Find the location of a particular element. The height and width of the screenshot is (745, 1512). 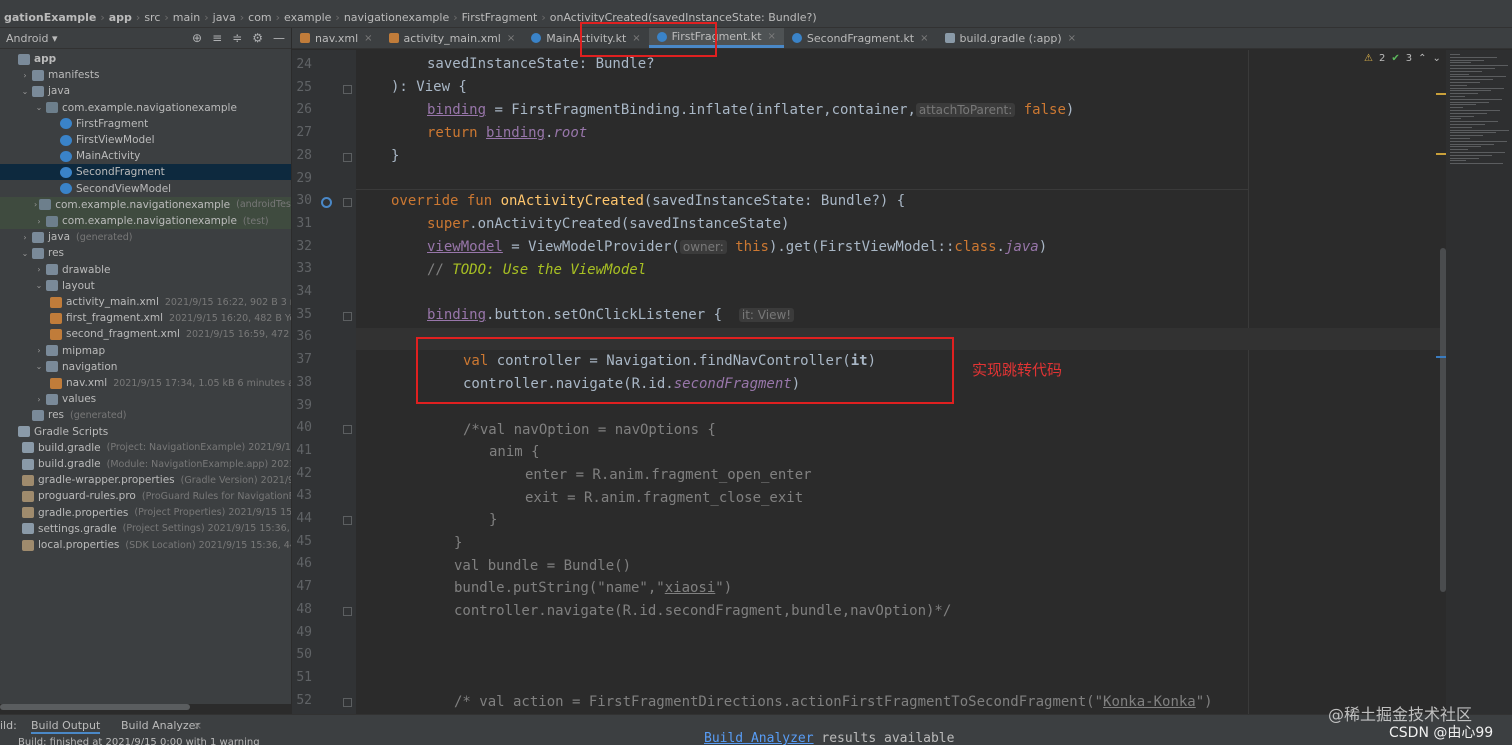

line-number: 29 is located at coordinates (304, 178).